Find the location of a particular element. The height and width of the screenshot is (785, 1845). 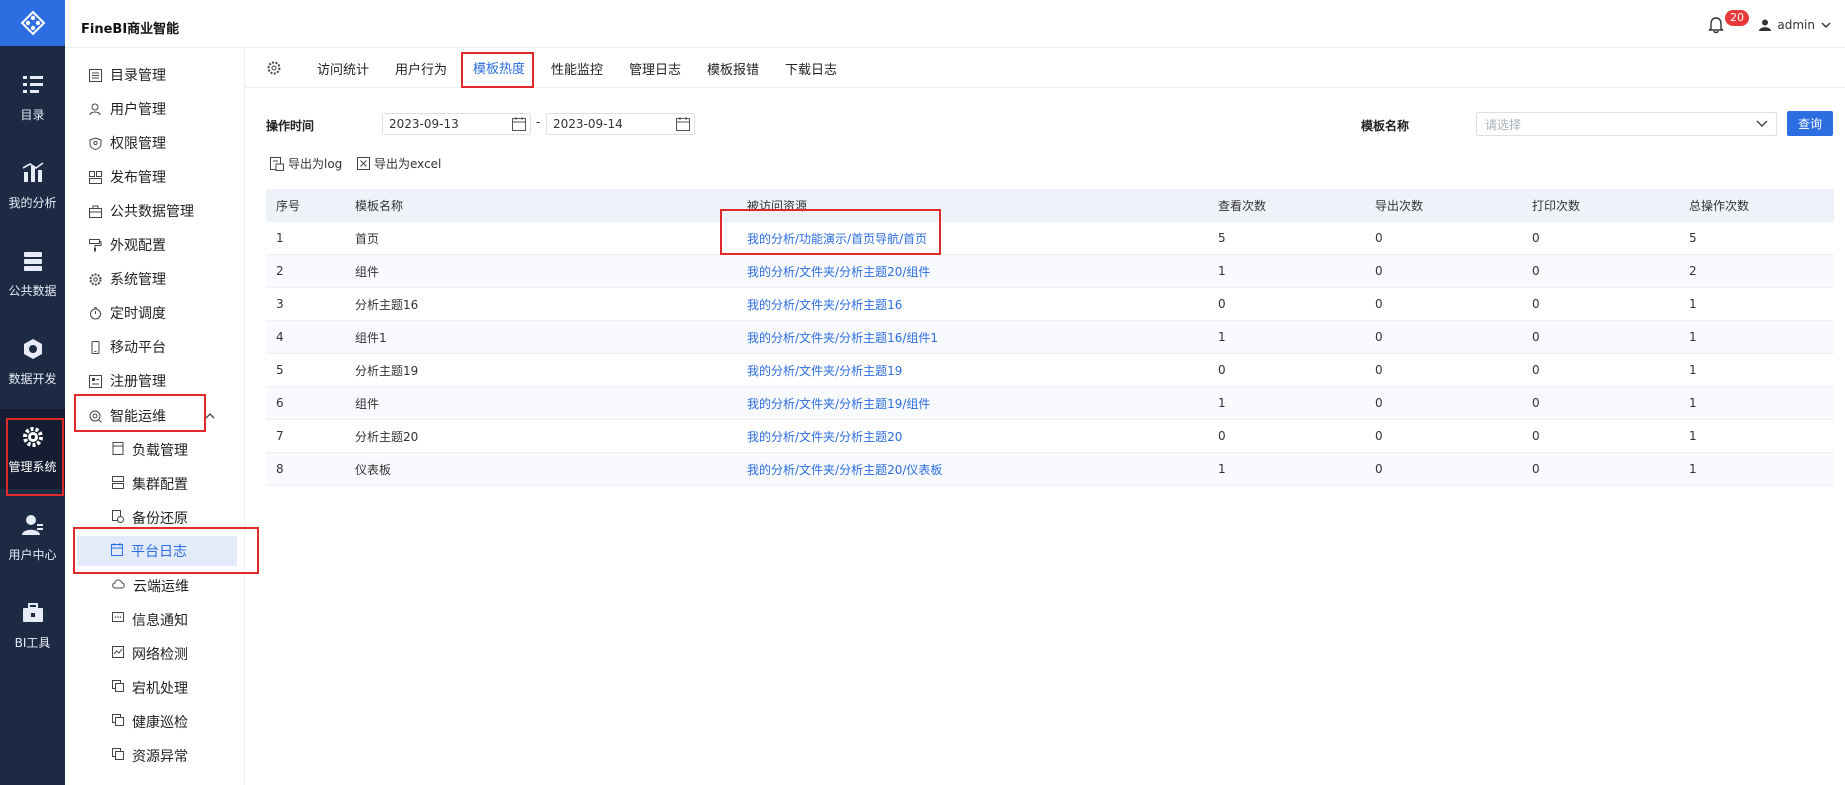

nav-item-register: 注册管理 is located at coordinates (127, 381).